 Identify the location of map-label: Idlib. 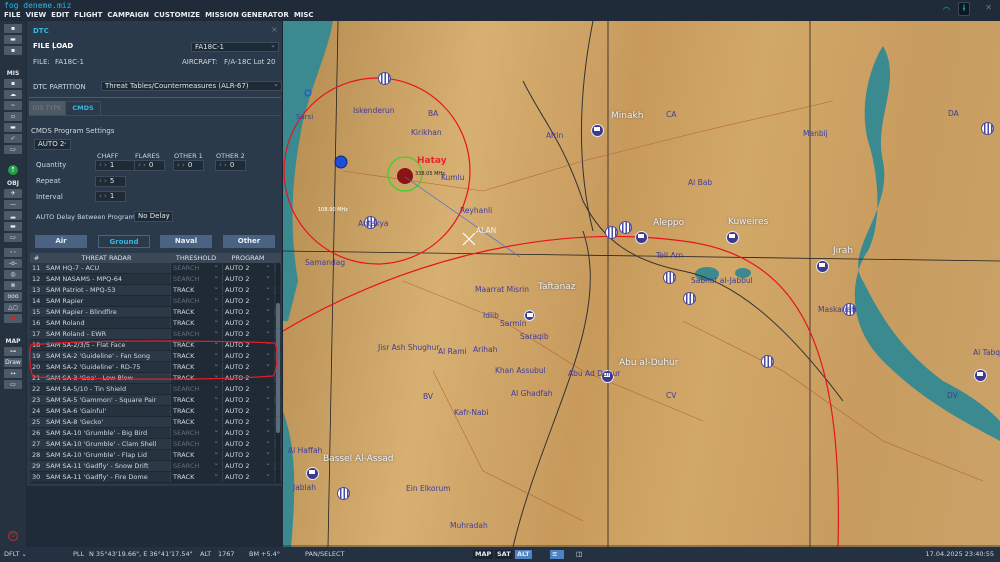
(491, 315).